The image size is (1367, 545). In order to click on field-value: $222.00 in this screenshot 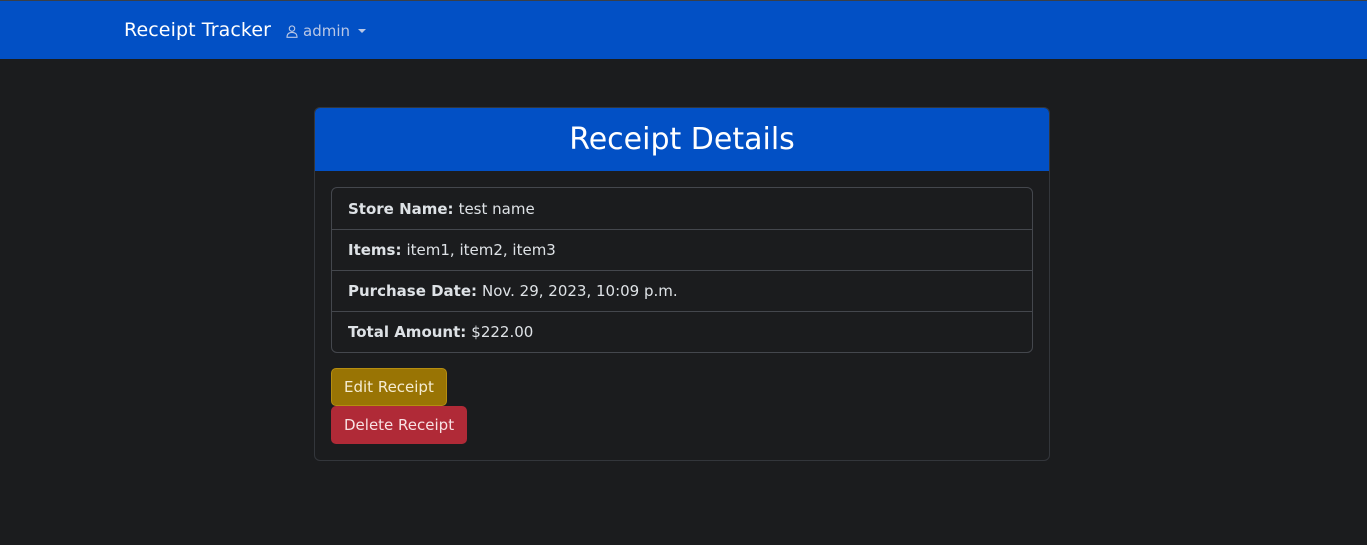, I will do `click(502, 332)`.